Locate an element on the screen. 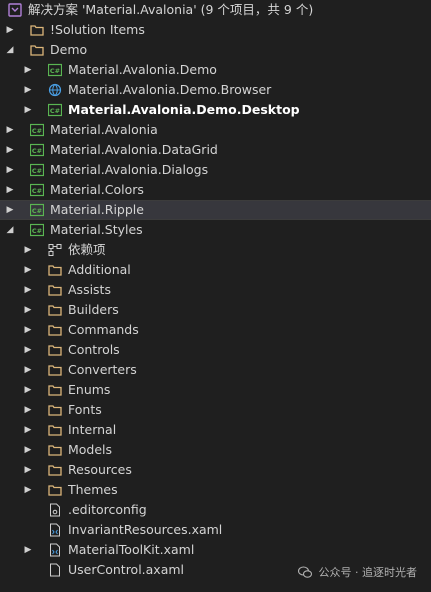  tree-item-folder-enums: ▶ Enums is located at coordinates (215, 390).